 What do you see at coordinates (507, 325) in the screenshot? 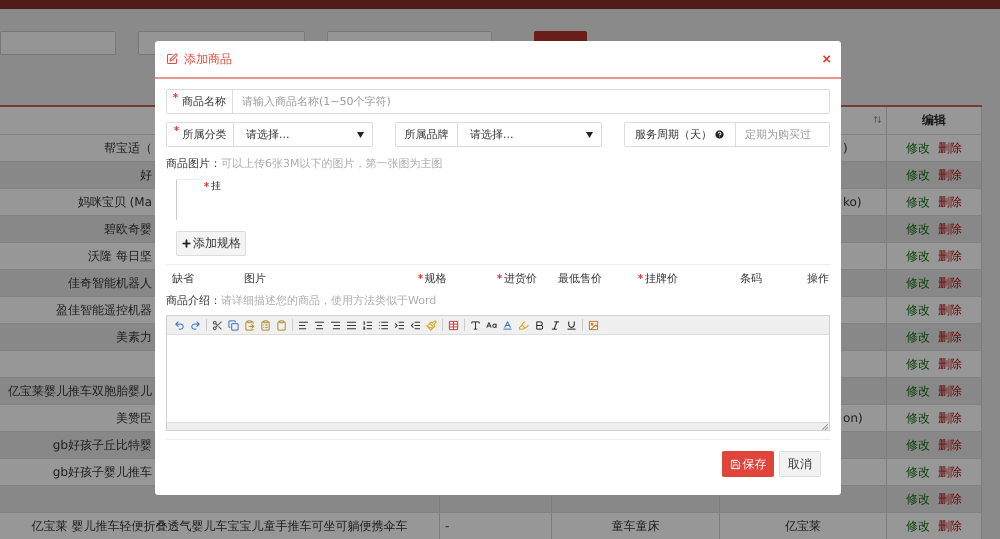
I see `font-color-icon` at bounding box center [507, 325].